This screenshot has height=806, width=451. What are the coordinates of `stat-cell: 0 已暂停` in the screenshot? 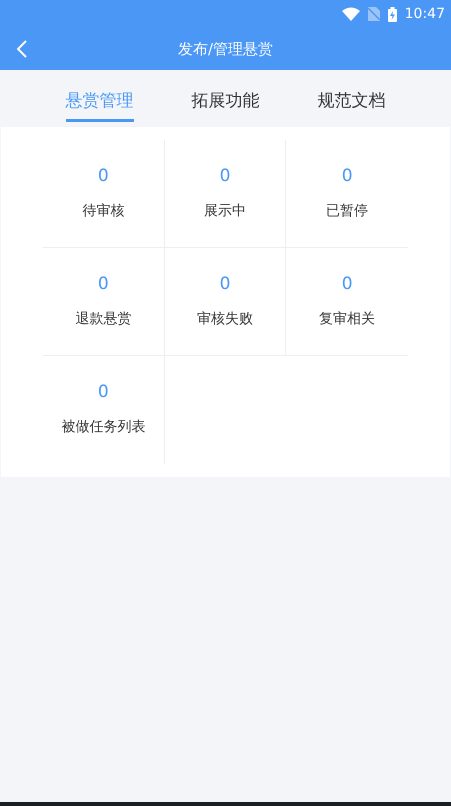 It's located at (347, 194).